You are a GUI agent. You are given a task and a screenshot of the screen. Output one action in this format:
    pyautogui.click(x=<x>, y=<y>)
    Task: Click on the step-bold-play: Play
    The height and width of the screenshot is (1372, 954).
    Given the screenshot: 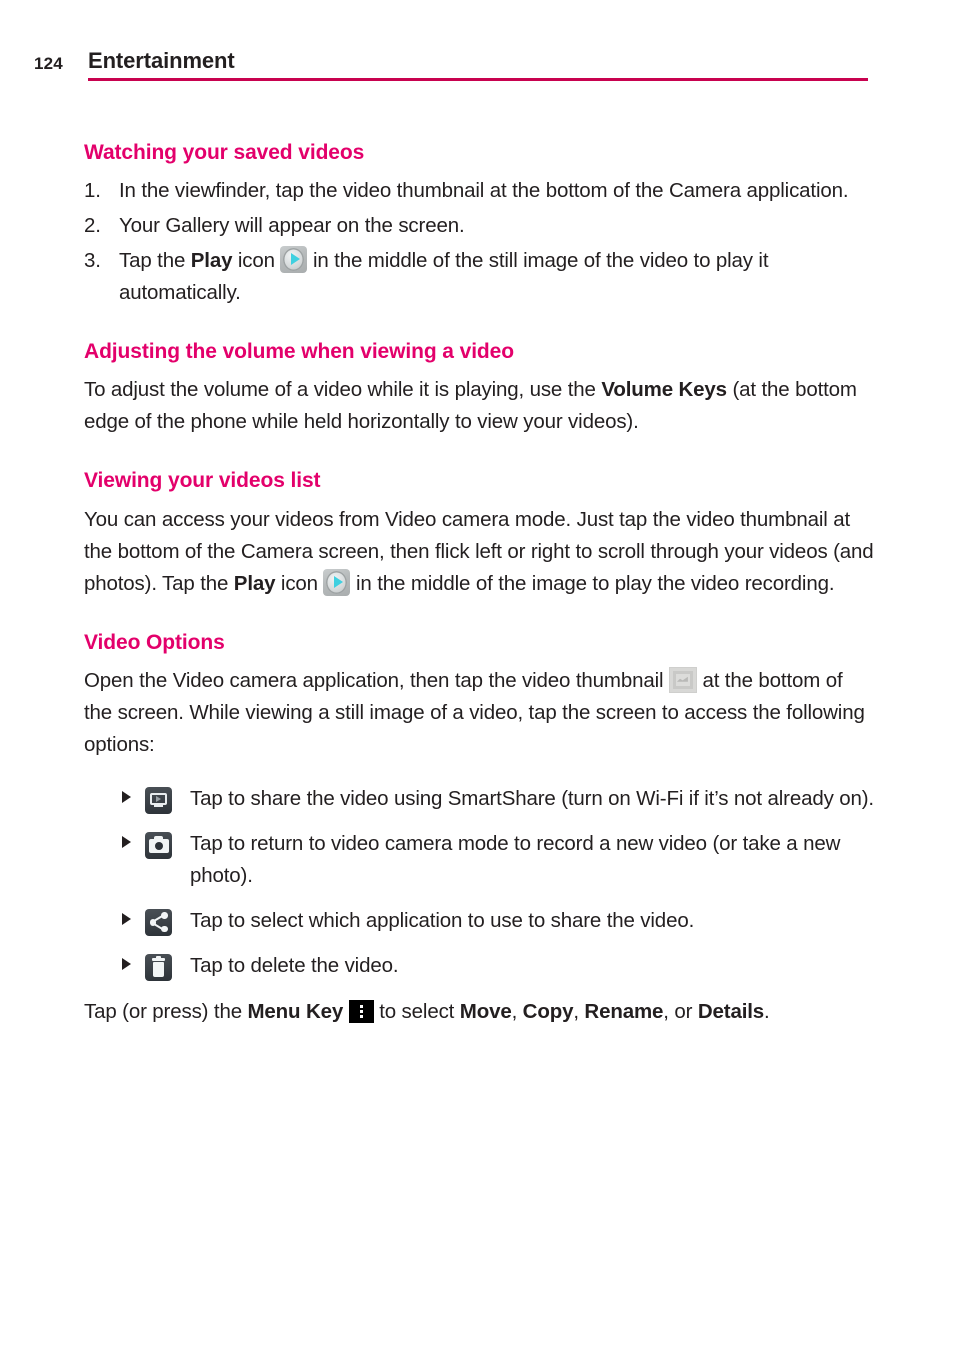 What is the action you would take?
    pyautogui.click(x=211, y=261)
    